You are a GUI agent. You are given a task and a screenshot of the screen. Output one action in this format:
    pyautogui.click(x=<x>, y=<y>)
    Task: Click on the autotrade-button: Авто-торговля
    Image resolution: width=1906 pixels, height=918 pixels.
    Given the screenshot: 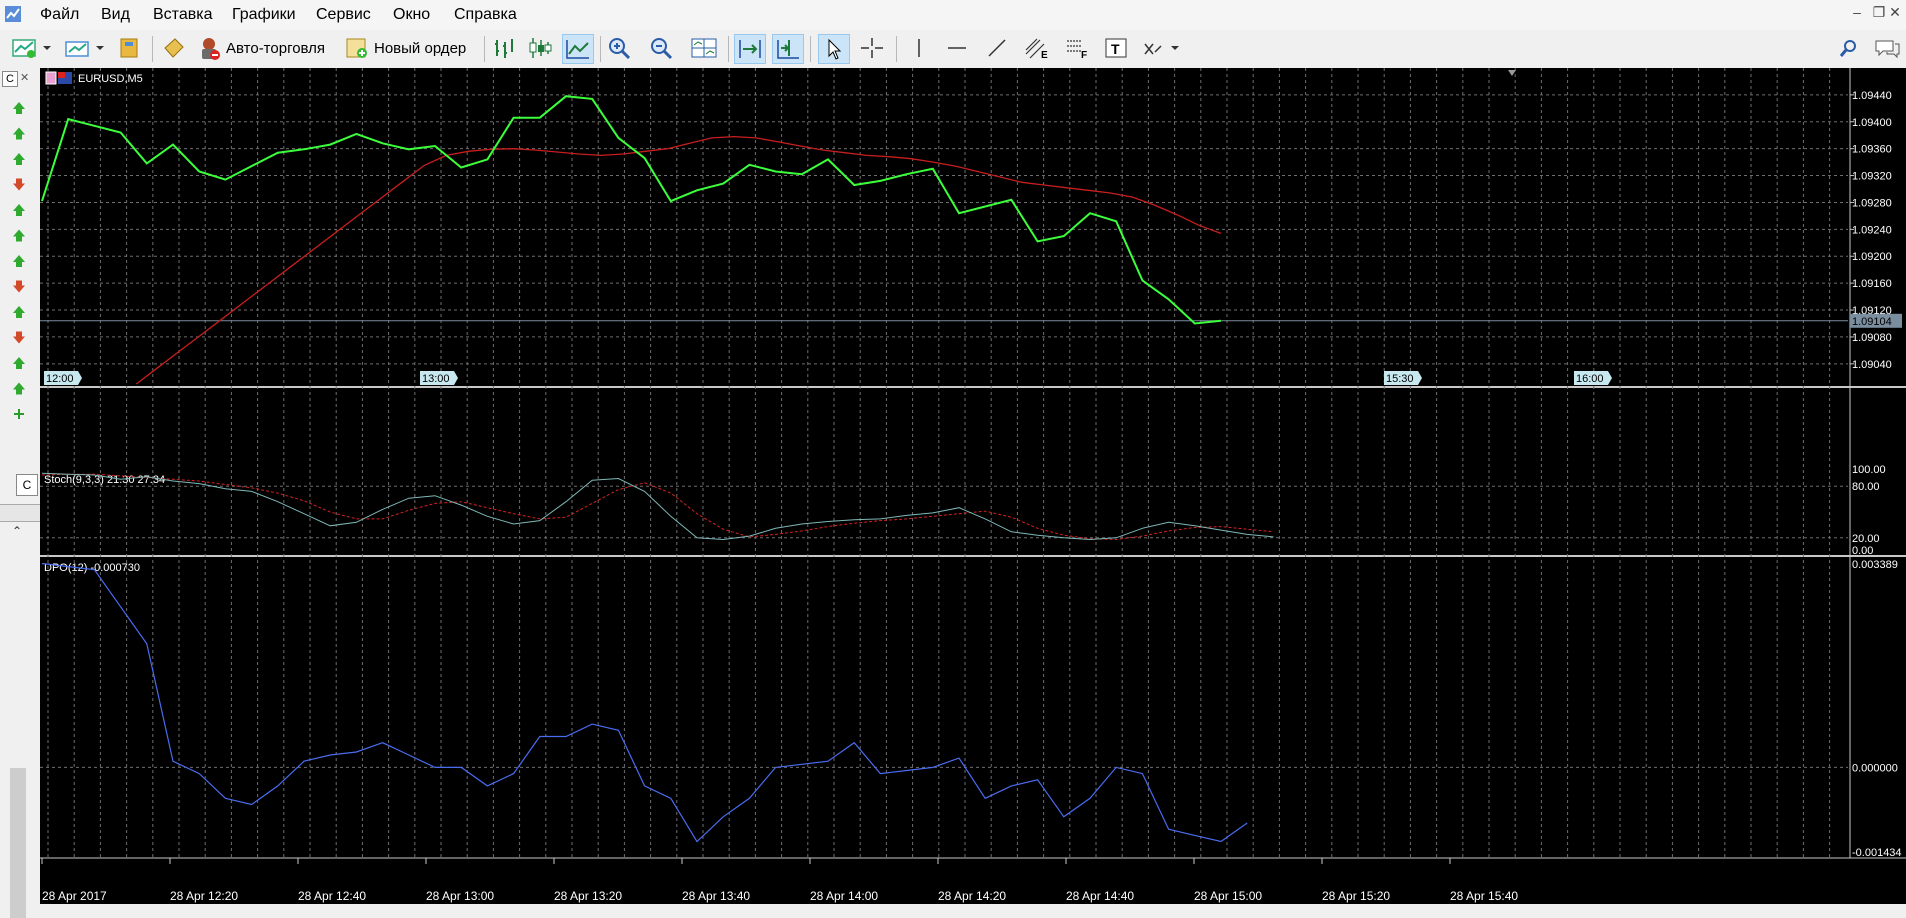 What is the action you would take?
    pyautogui.click(x=266, y=48)
    